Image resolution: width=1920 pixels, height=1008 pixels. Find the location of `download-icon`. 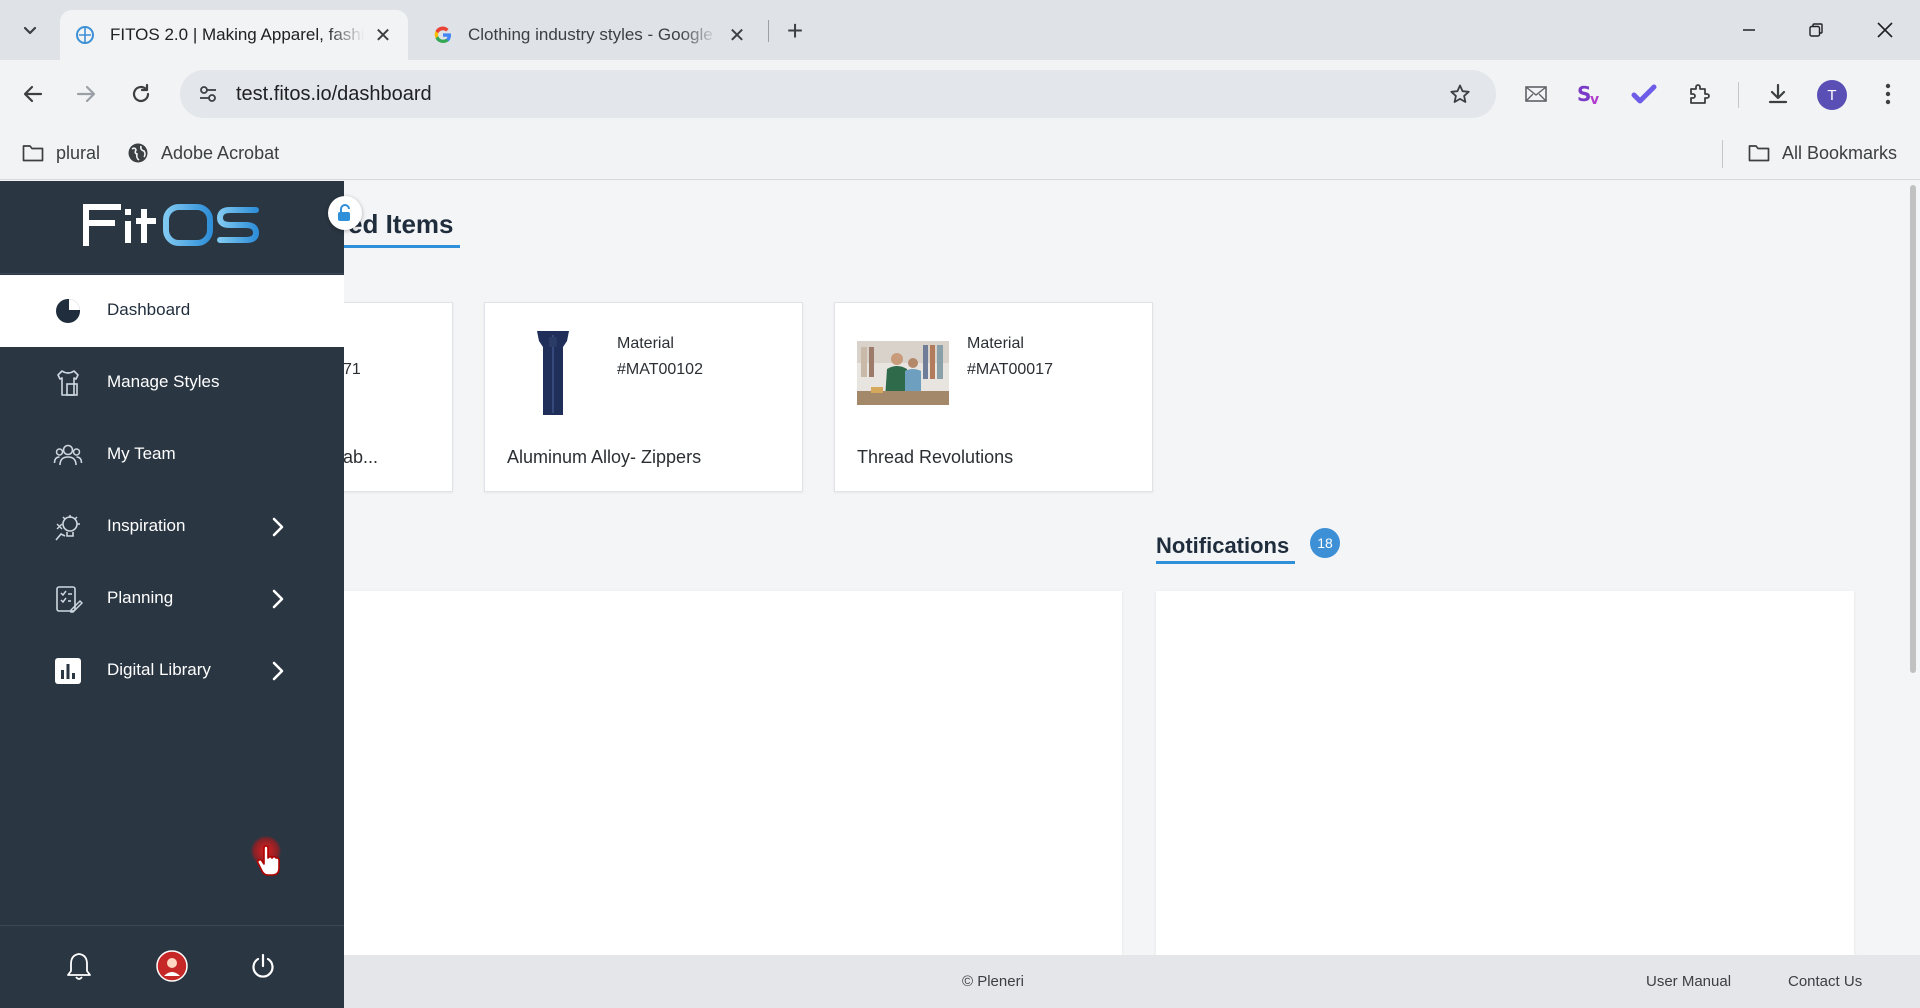

download-icon is located at coordinates (1778, 93).